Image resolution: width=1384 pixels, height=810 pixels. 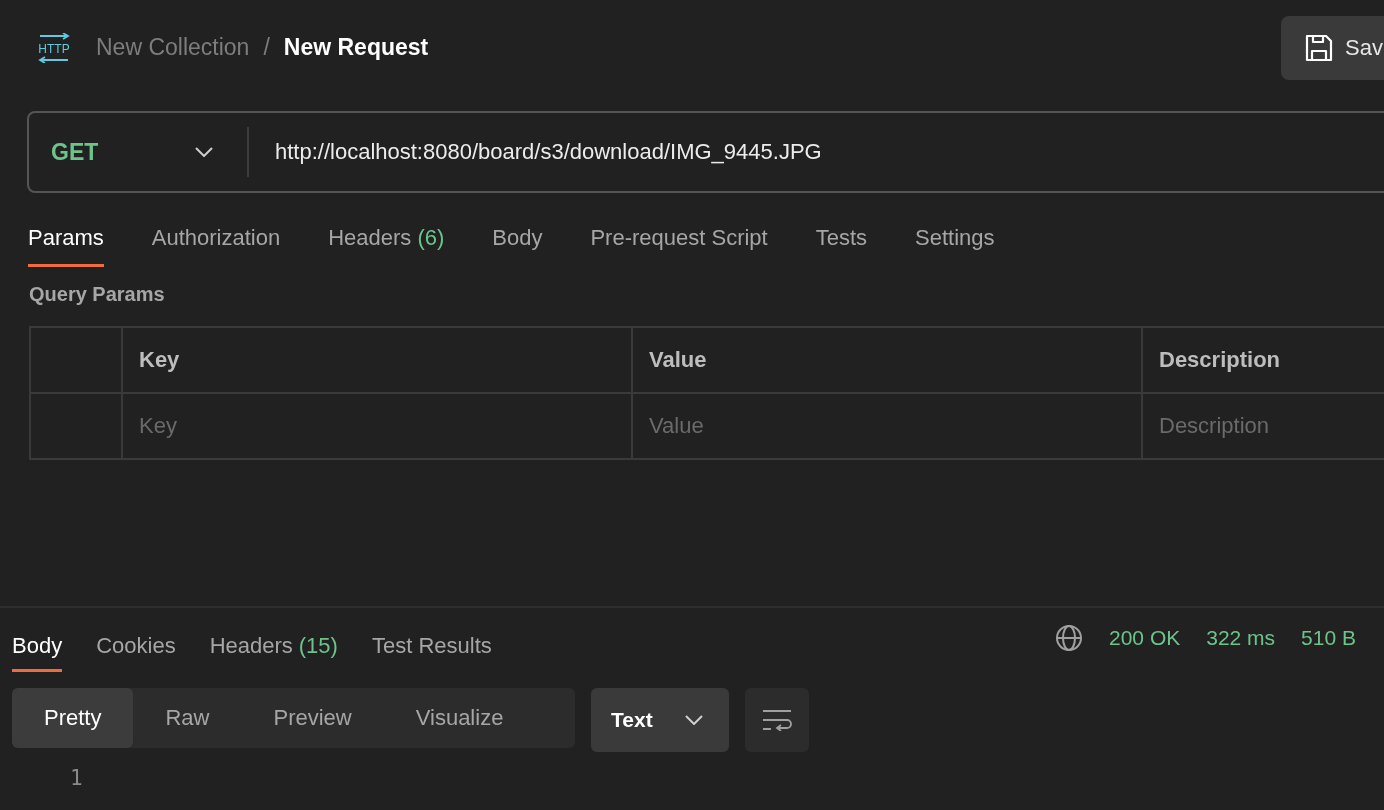 What do you see at coordinates (887, 360) in the screenshot?
I see `column-header: Value` at bounding box center [887, 360].